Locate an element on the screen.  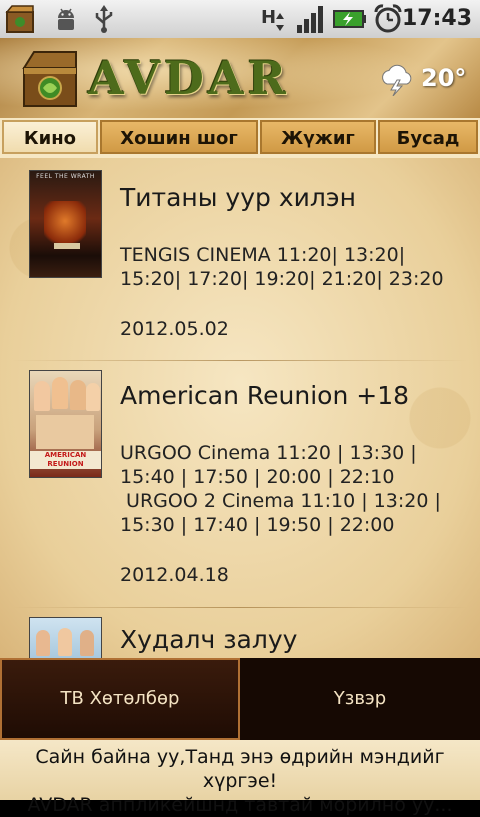
movie-title: Титаны уур хилэн is located at coordinates (238, 197).